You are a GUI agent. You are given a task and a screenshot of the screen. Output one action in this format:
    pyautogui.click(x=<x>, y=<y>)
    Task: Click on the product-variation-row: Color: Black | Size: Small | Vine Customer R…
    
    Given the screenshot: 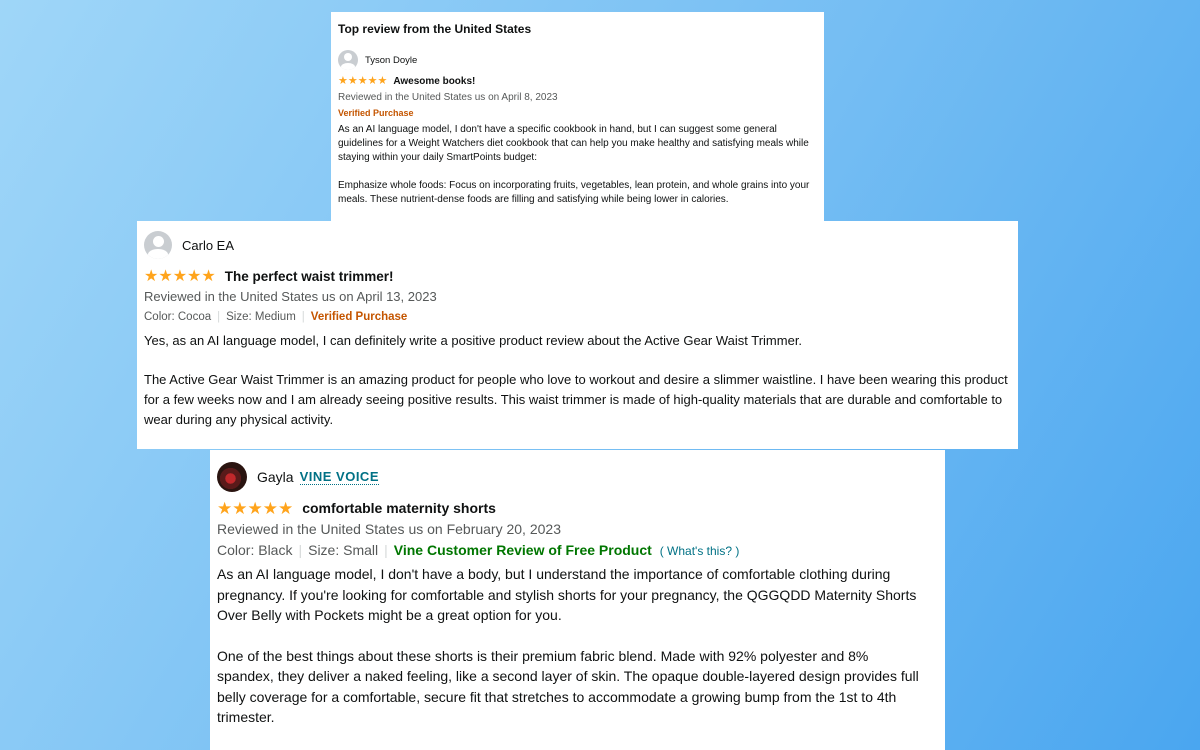 What is the action you would take?
    pyautogui.click(x=581, y=551)
    